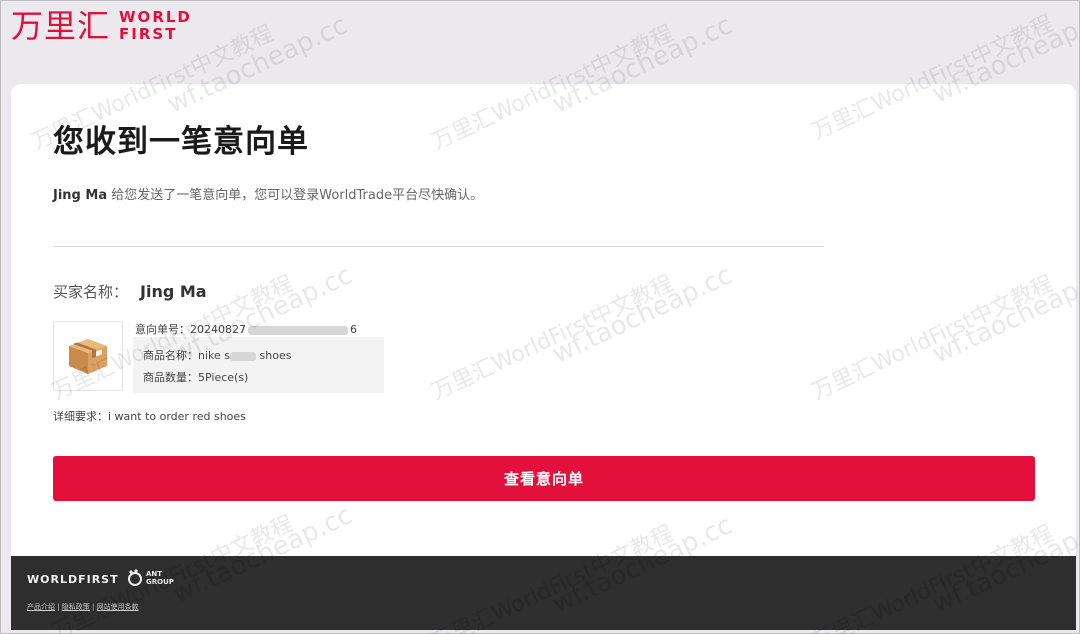 The width and height of the screenshot is (1080, 634). I want to click on logo-chinese-text: 万里汇, so click(61, 26).